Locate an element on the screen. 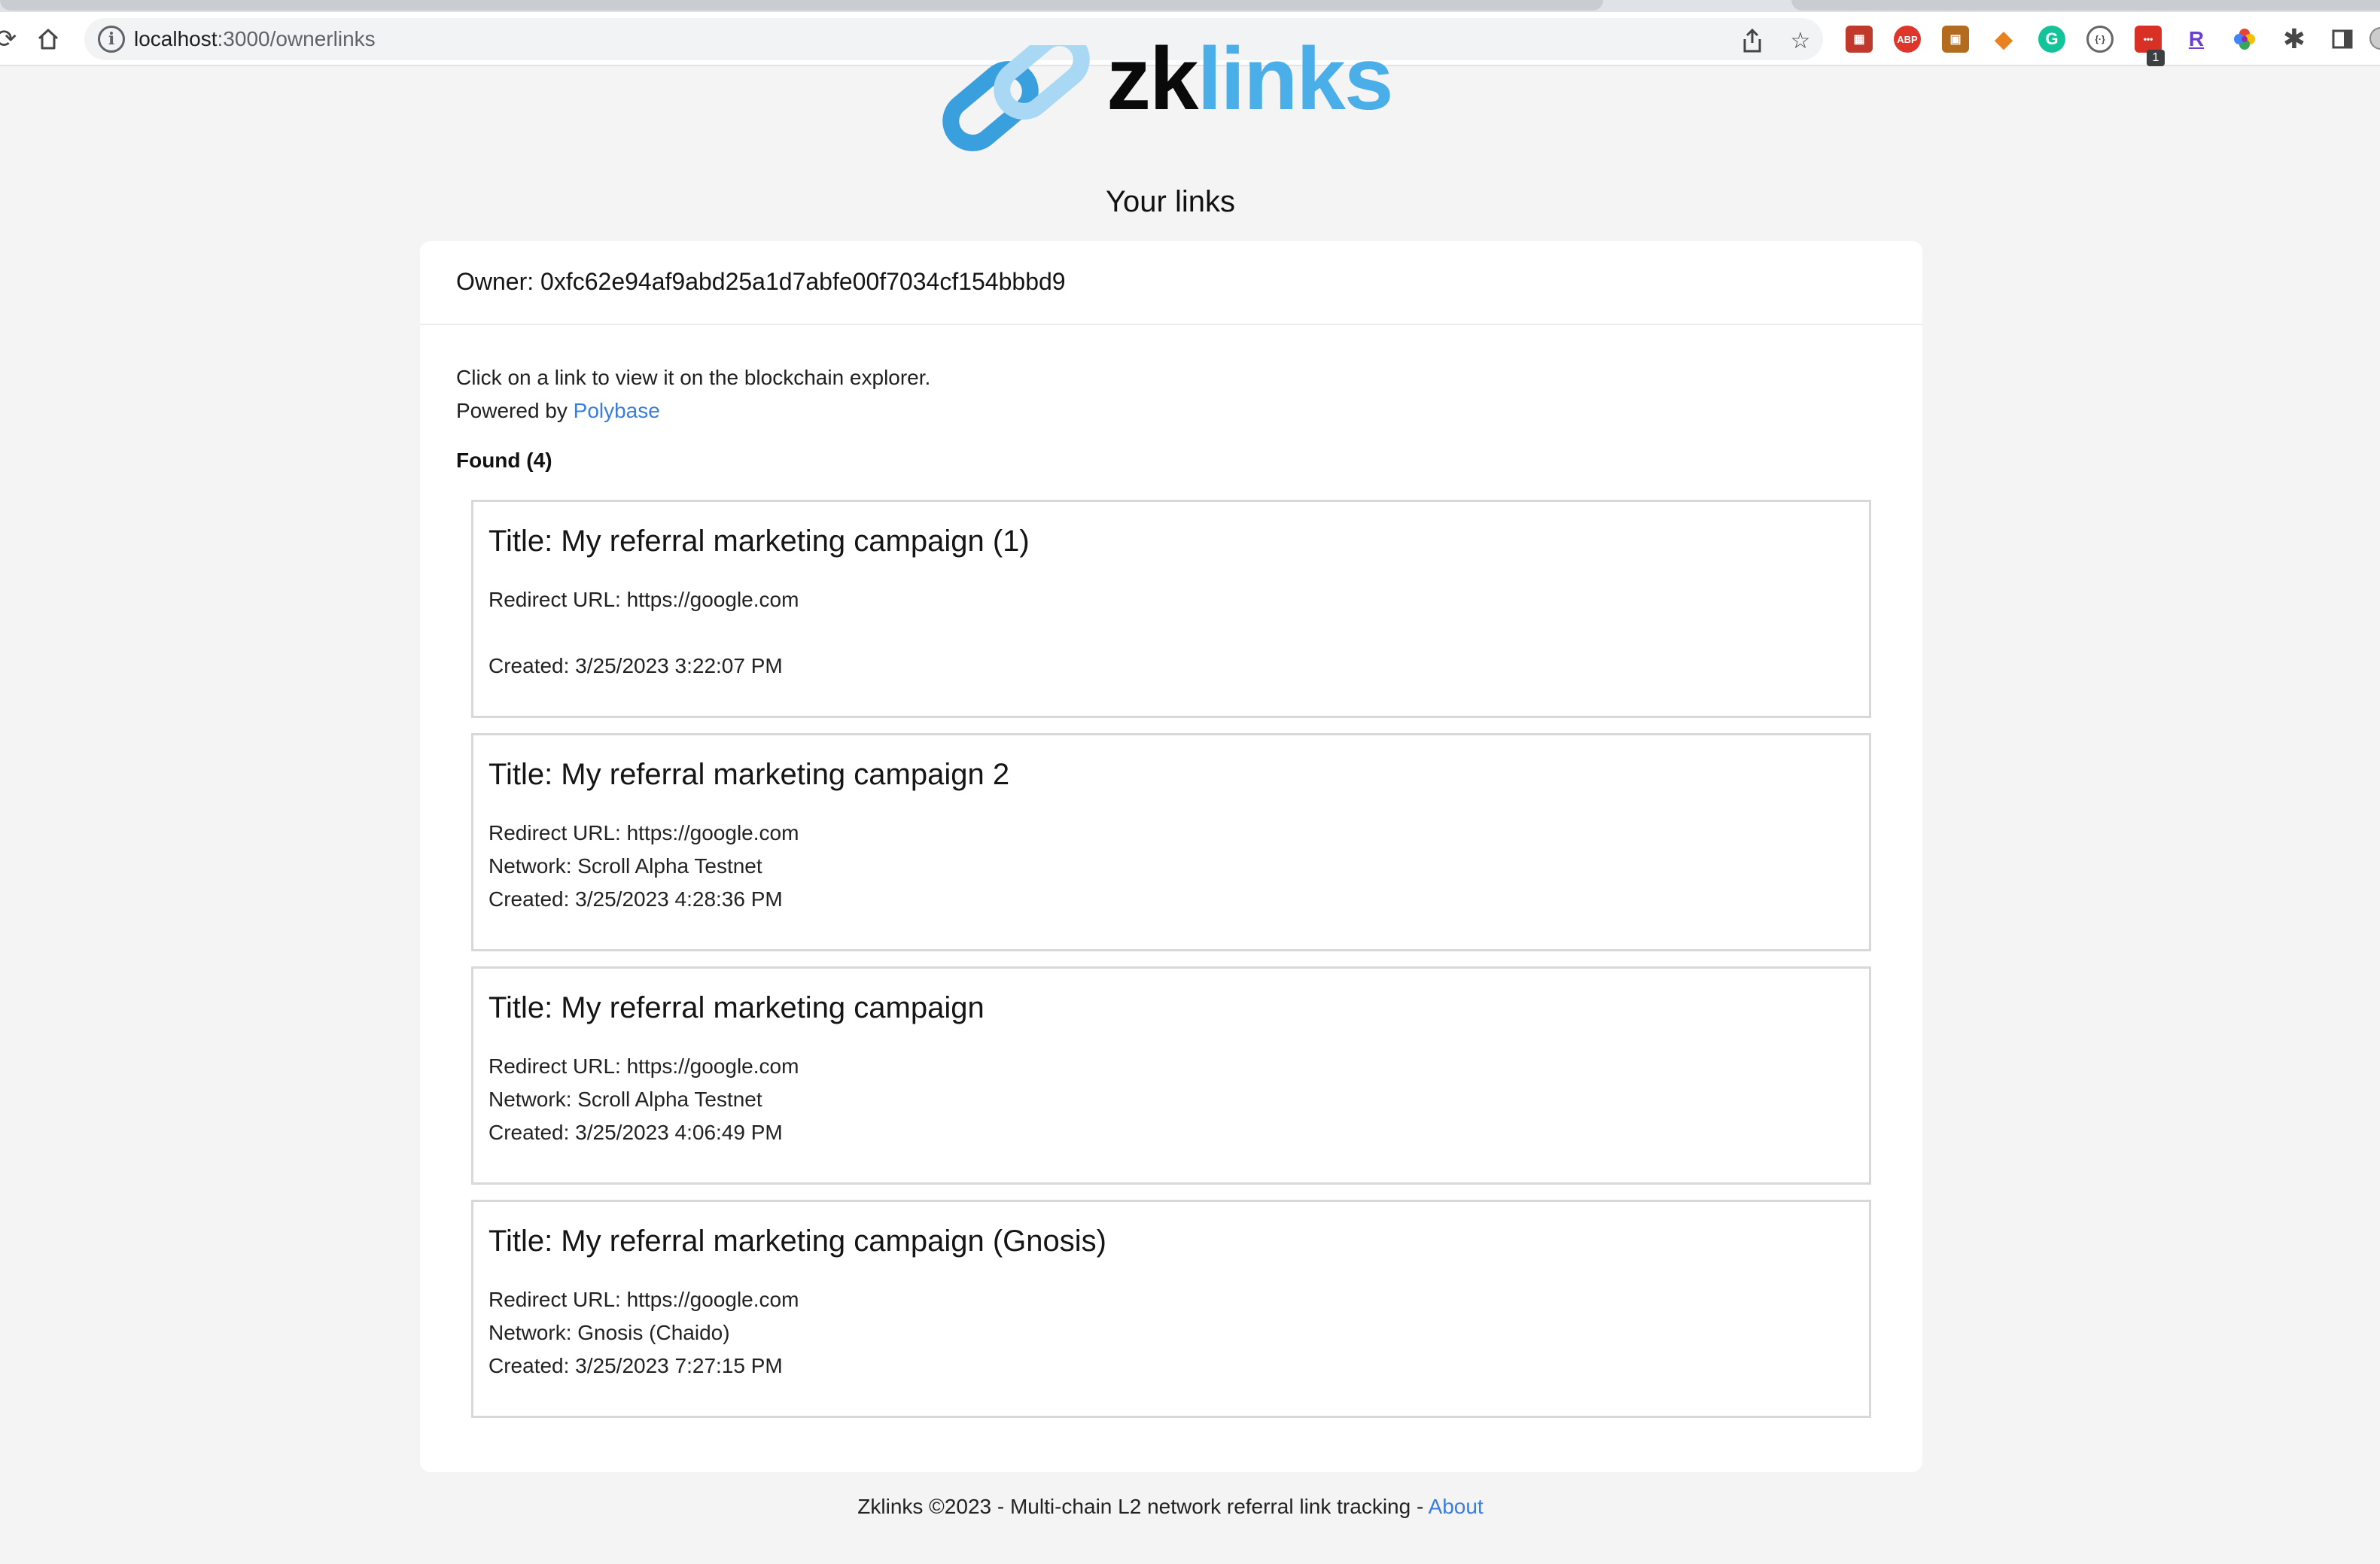 This screenshot has height=1564, width=2380. bookmark-star-icon: ☆ is located at coordinates (1800, 41).